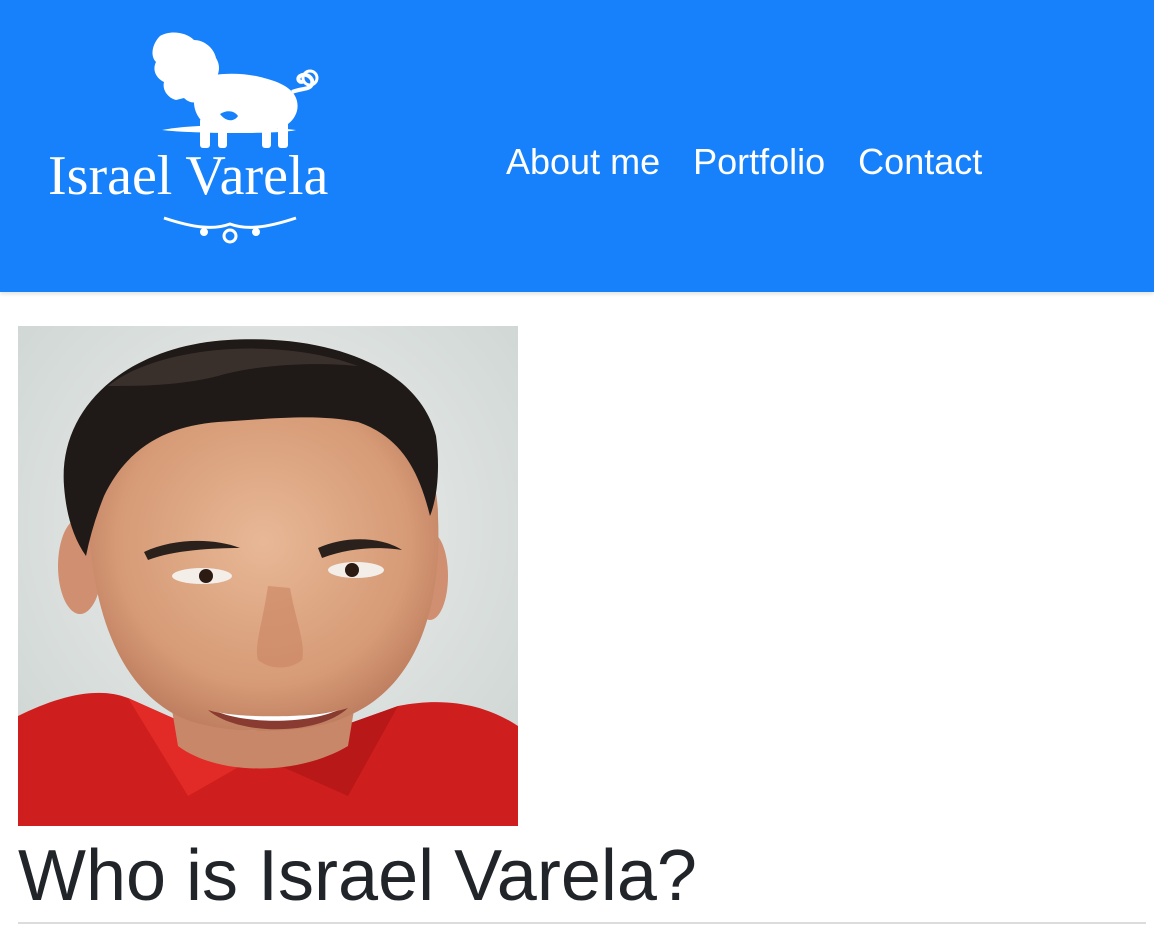 This screenshot has height=948, width=1154. What do you see at coordinates (582, 923) in the screenshot?
I see `heading-divider` at bounding box center [582, 923].